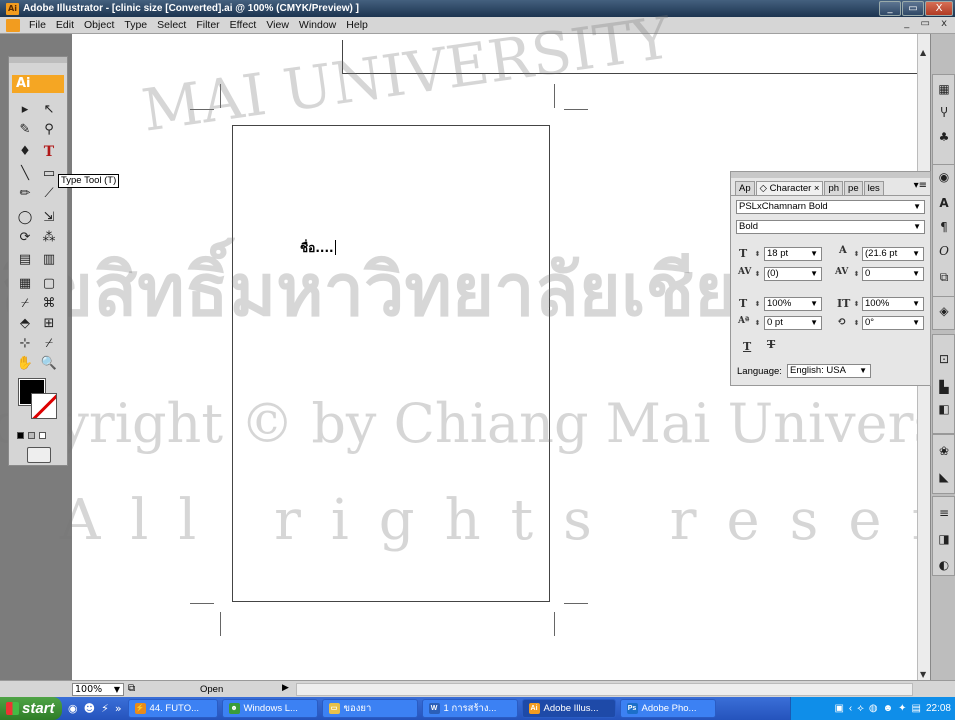  I want to click on gradient-button, so click(31, 435).